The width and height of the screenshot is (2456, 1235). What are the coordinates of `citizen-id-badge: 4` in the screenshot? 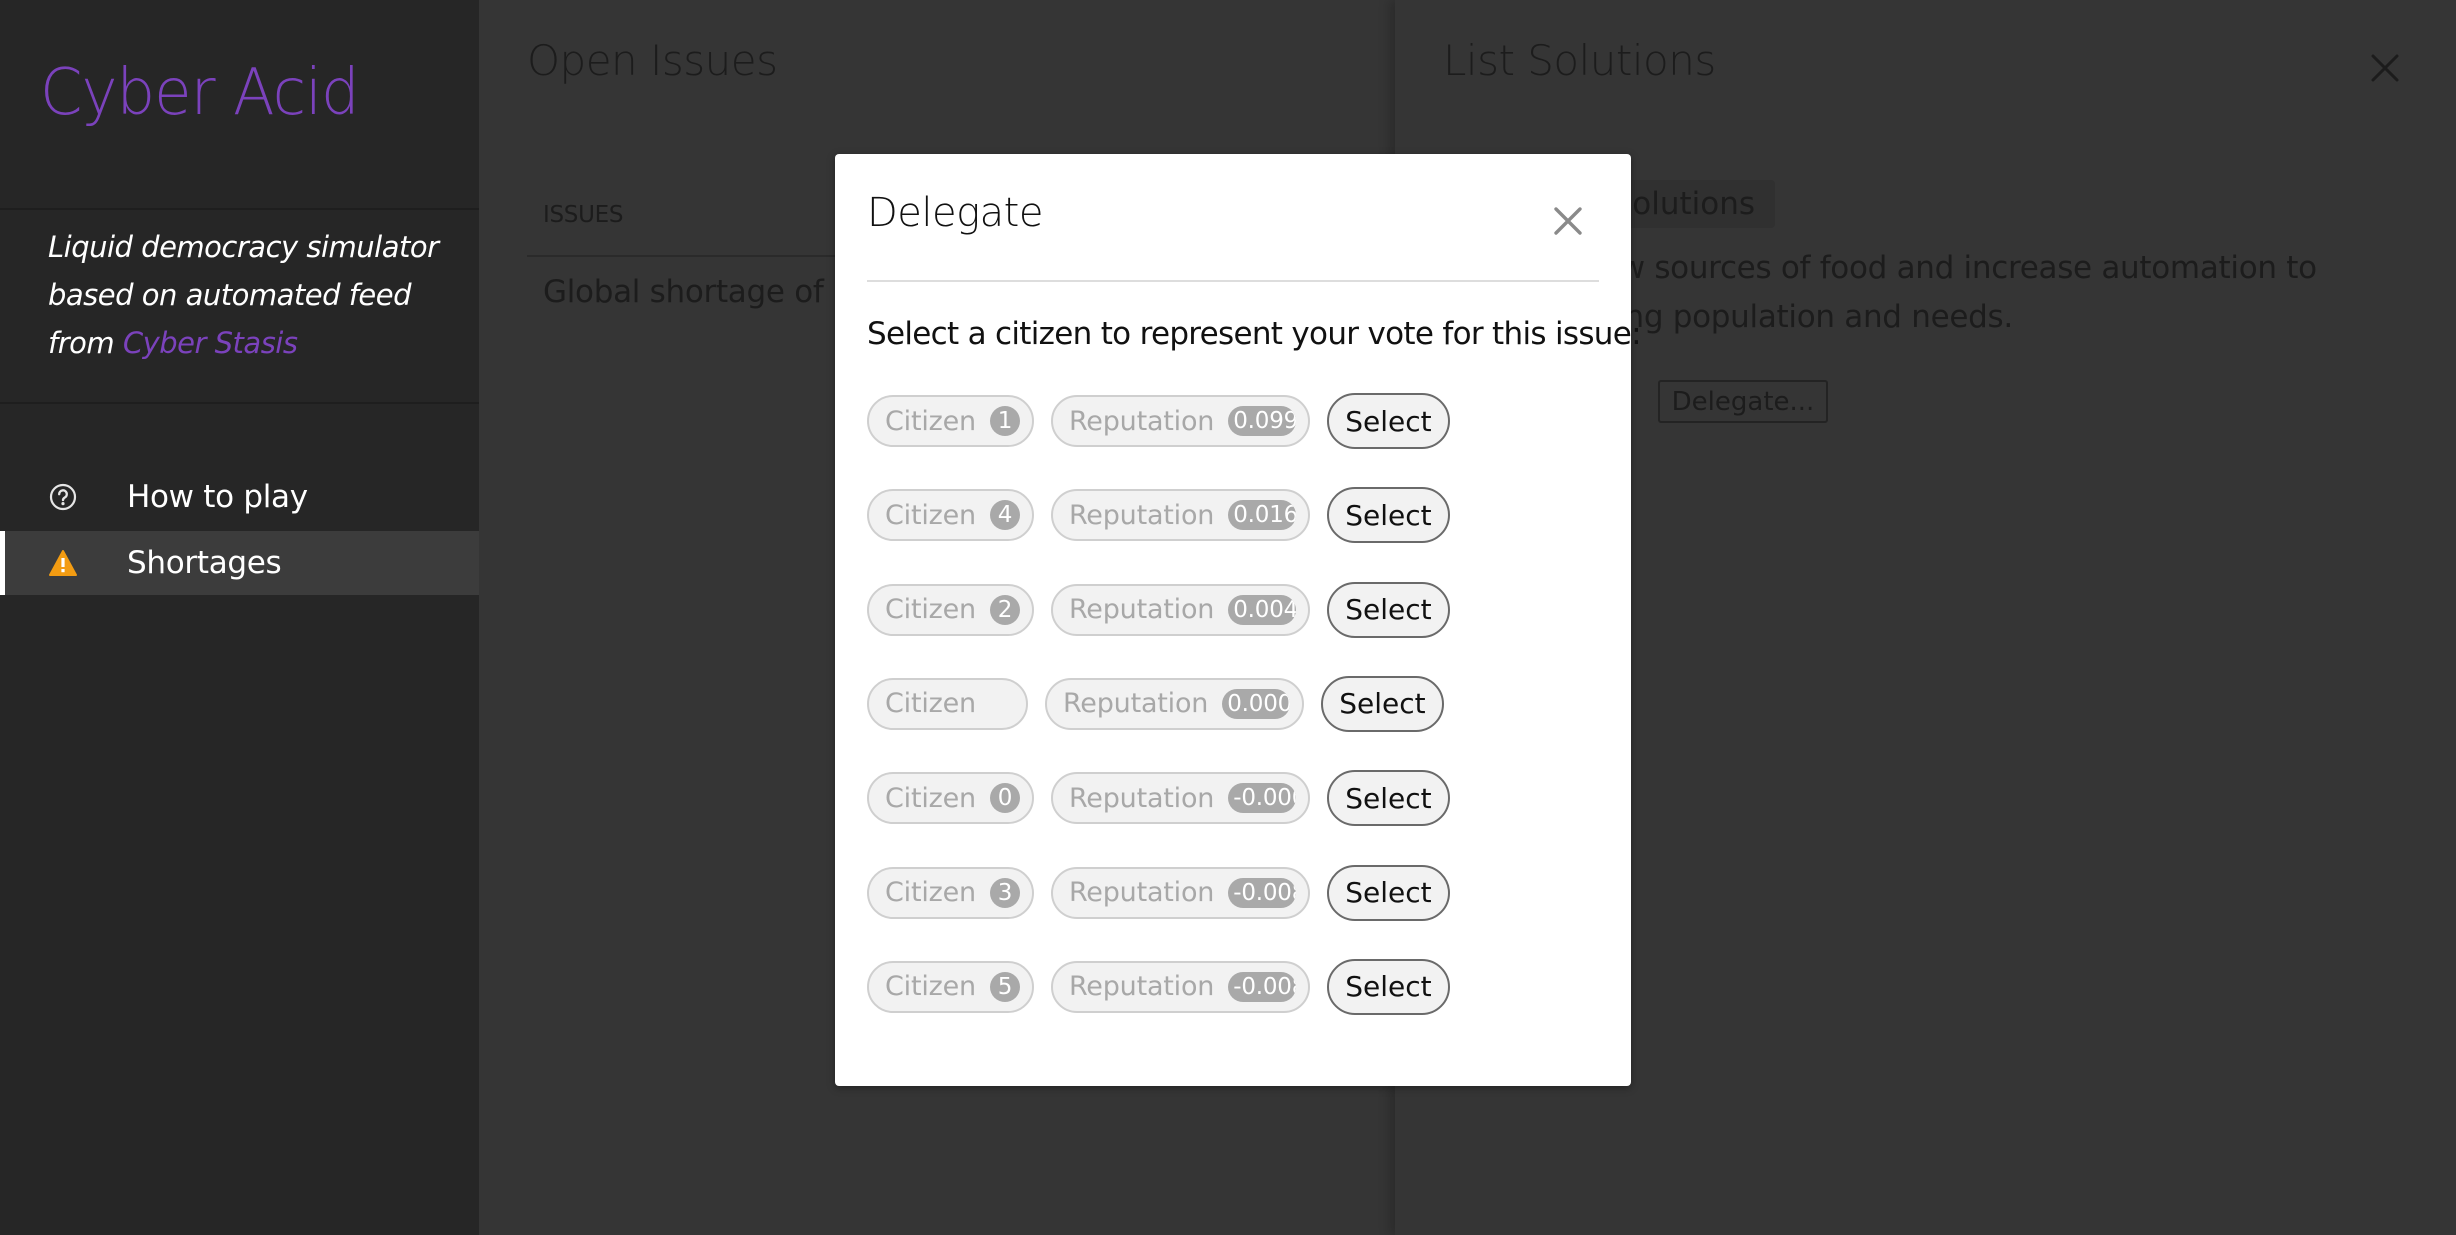 It's located at (1004, 515).